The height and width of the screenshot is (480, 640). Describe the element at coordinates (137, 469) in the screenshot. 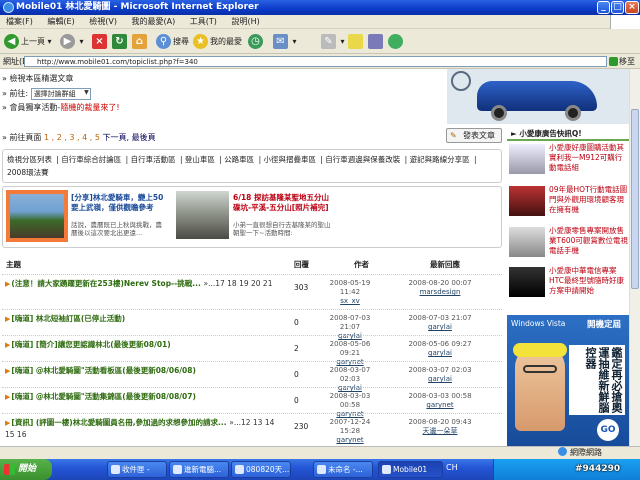

I see `taskbar-task: 收件匣 -` at that location.